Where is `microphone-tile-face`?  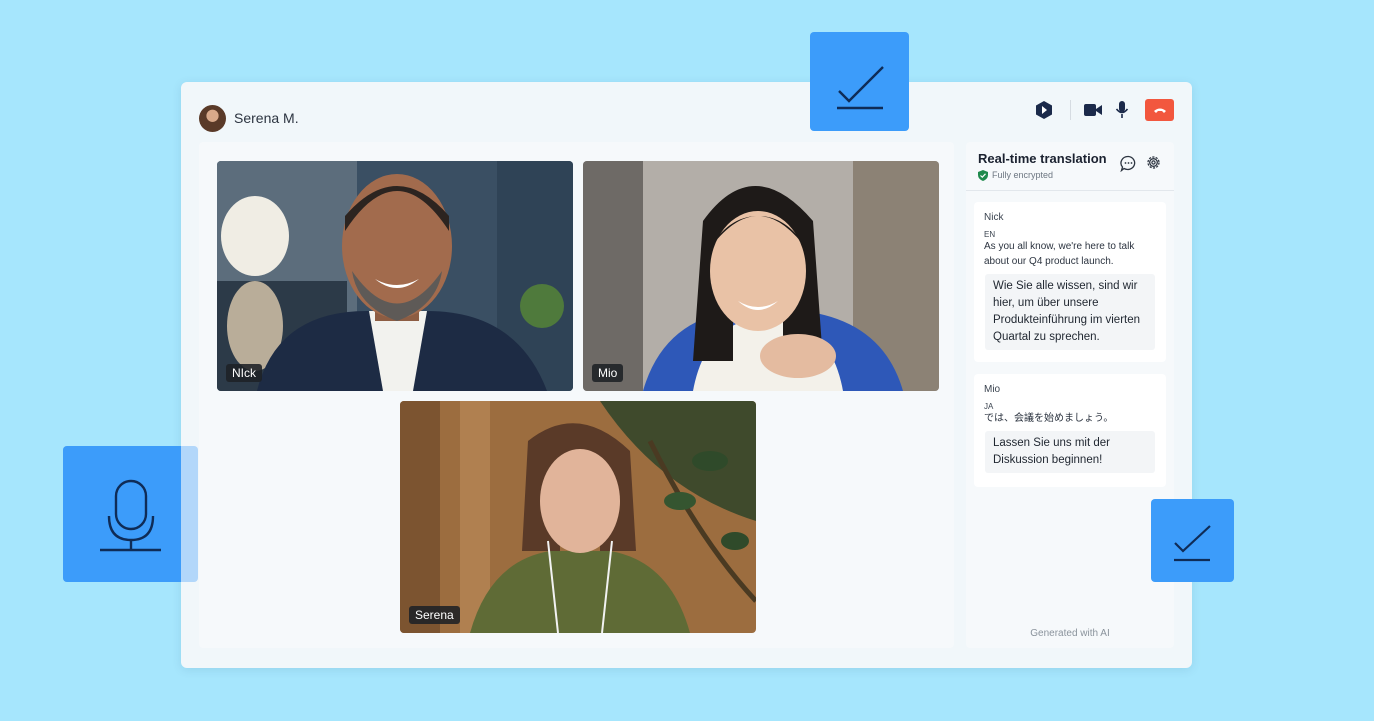
microphone-tile-face is located at coordinates (122, 514).